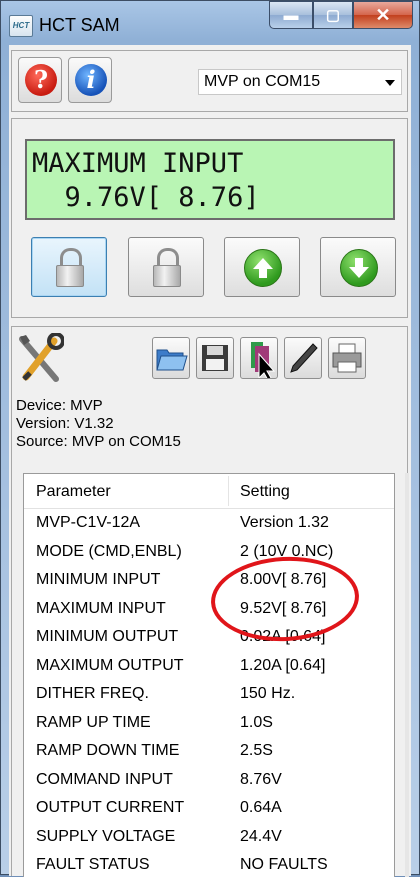 This screenshot has height=877, width=420. I want to click on table-row: MINIMUM OUTPUT 0.02A [0.64], so click(209, 637).